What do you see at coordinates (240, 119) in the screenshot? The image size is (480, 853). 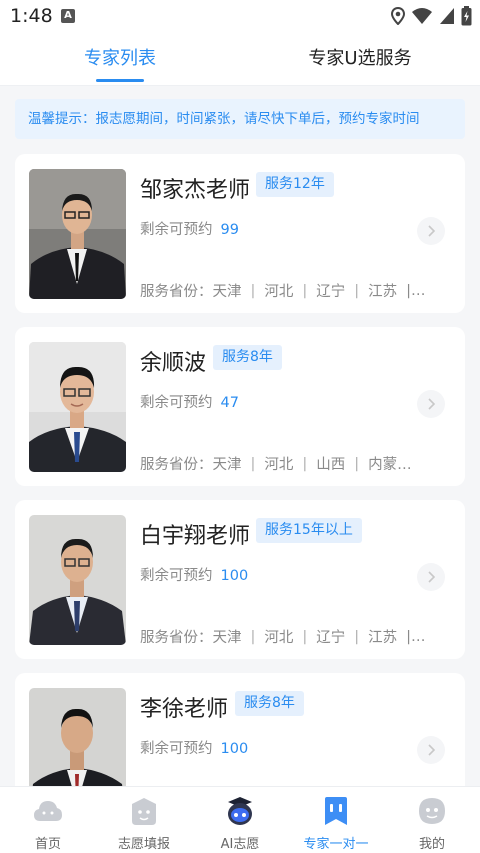 I see `notice-banner: 温馨提示：报志愿期间，时间紧张，请尽快下单后，预约专家时间` at bounding box center [240, 119].